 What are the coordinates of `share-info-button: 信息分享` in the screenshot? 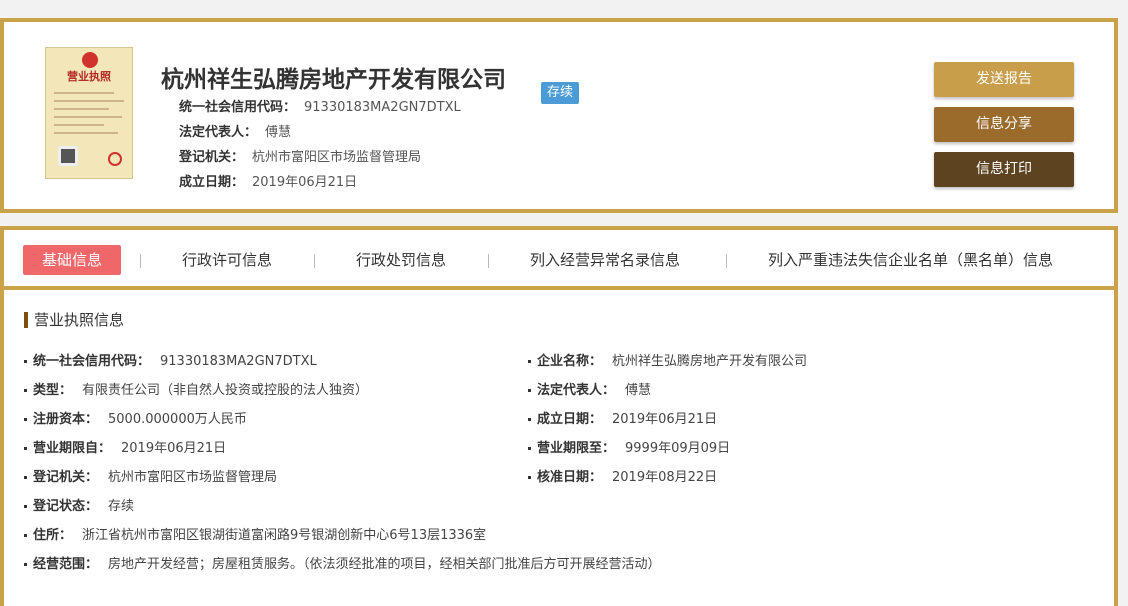 It's located at (1004, 124).